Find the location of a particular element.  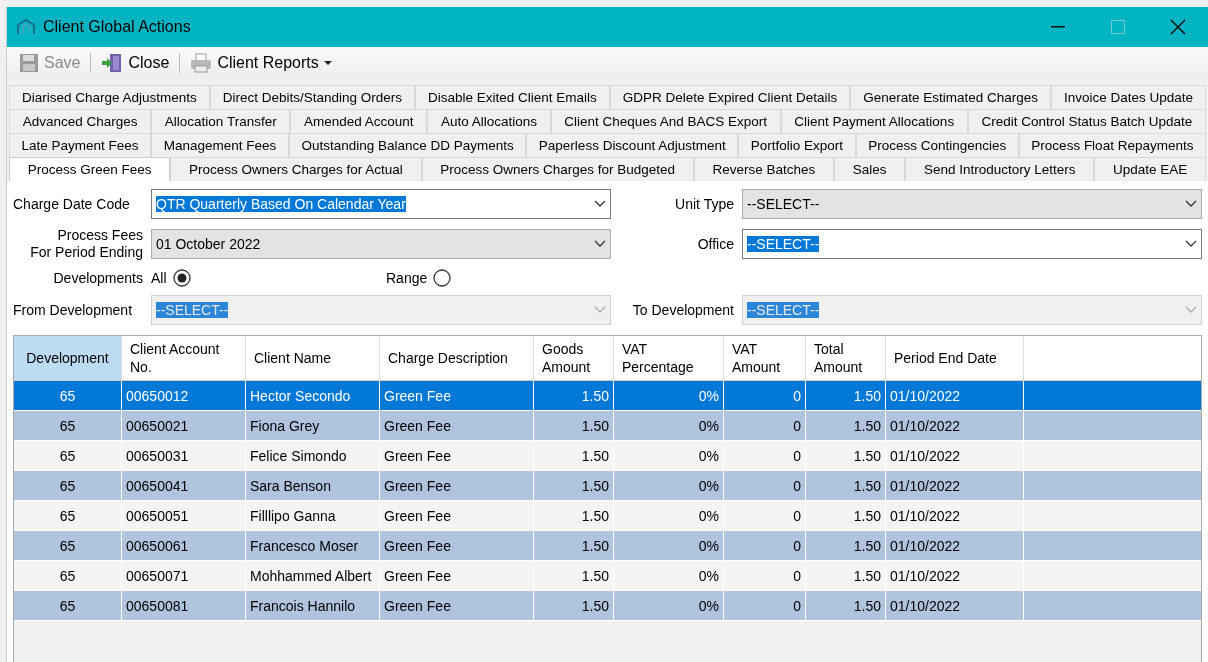

field-label: Office is located at coordinates (715, 244).